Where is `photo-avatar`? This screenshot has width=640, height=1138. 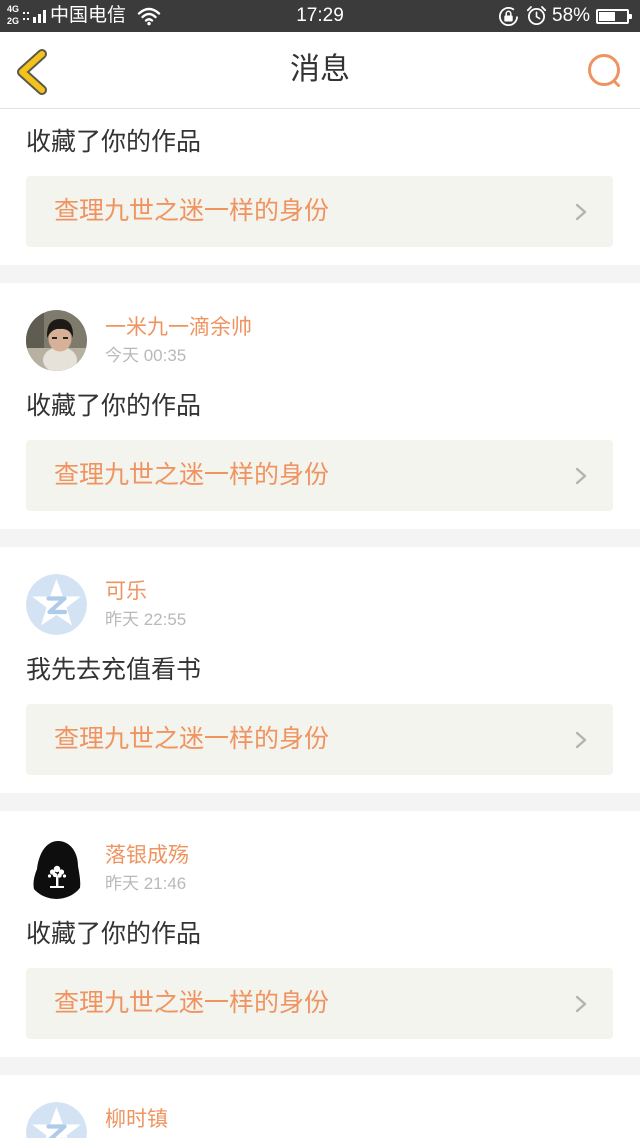 photo-avatar is located at coordinates (56, 340).